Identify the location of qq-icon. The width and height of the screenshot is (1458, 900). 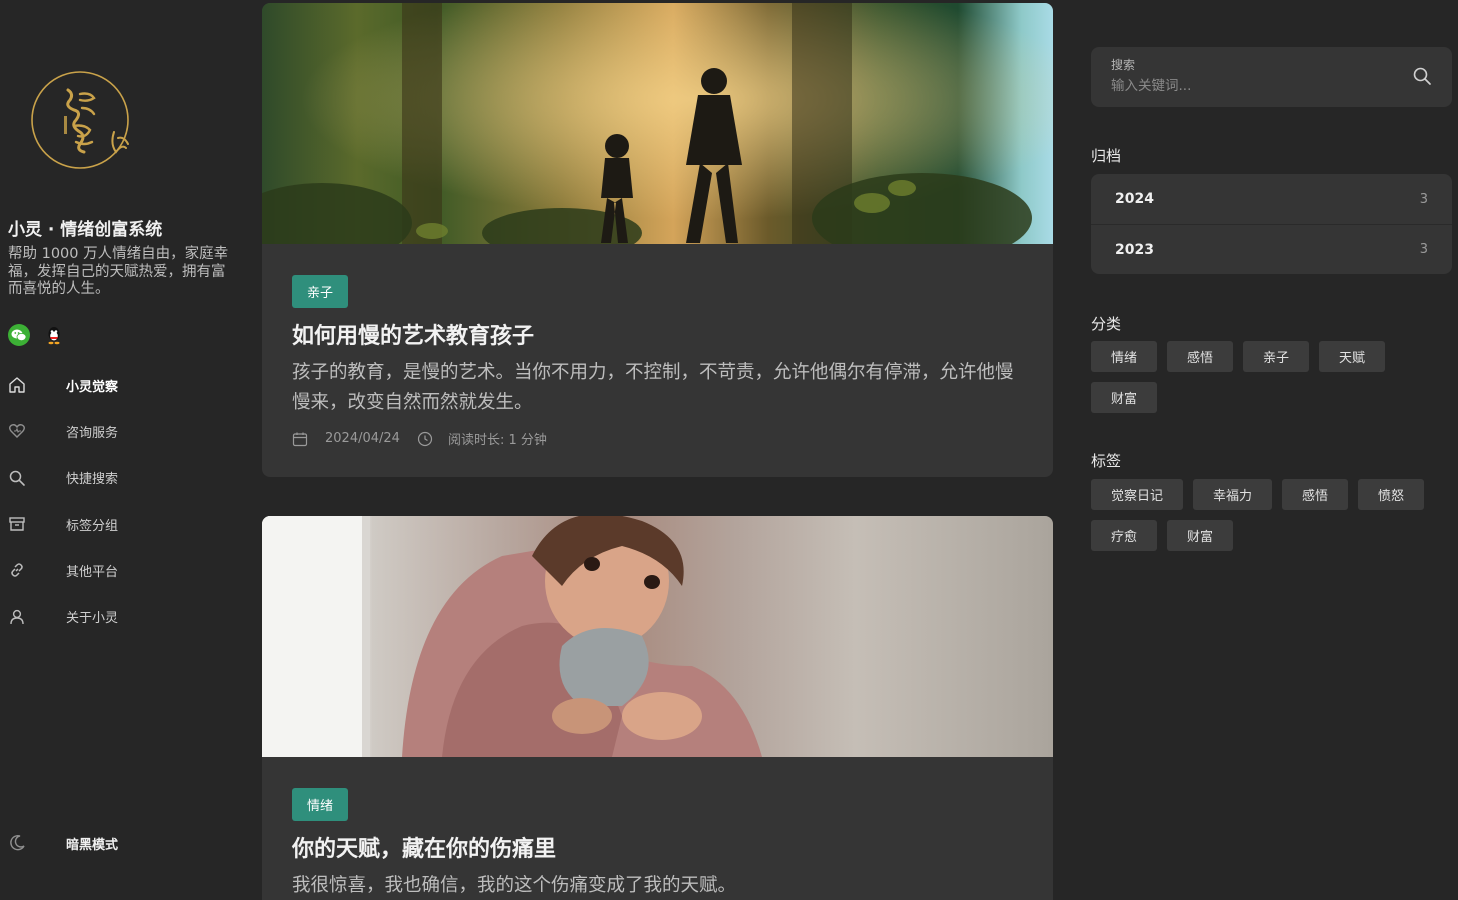
(54, 335).